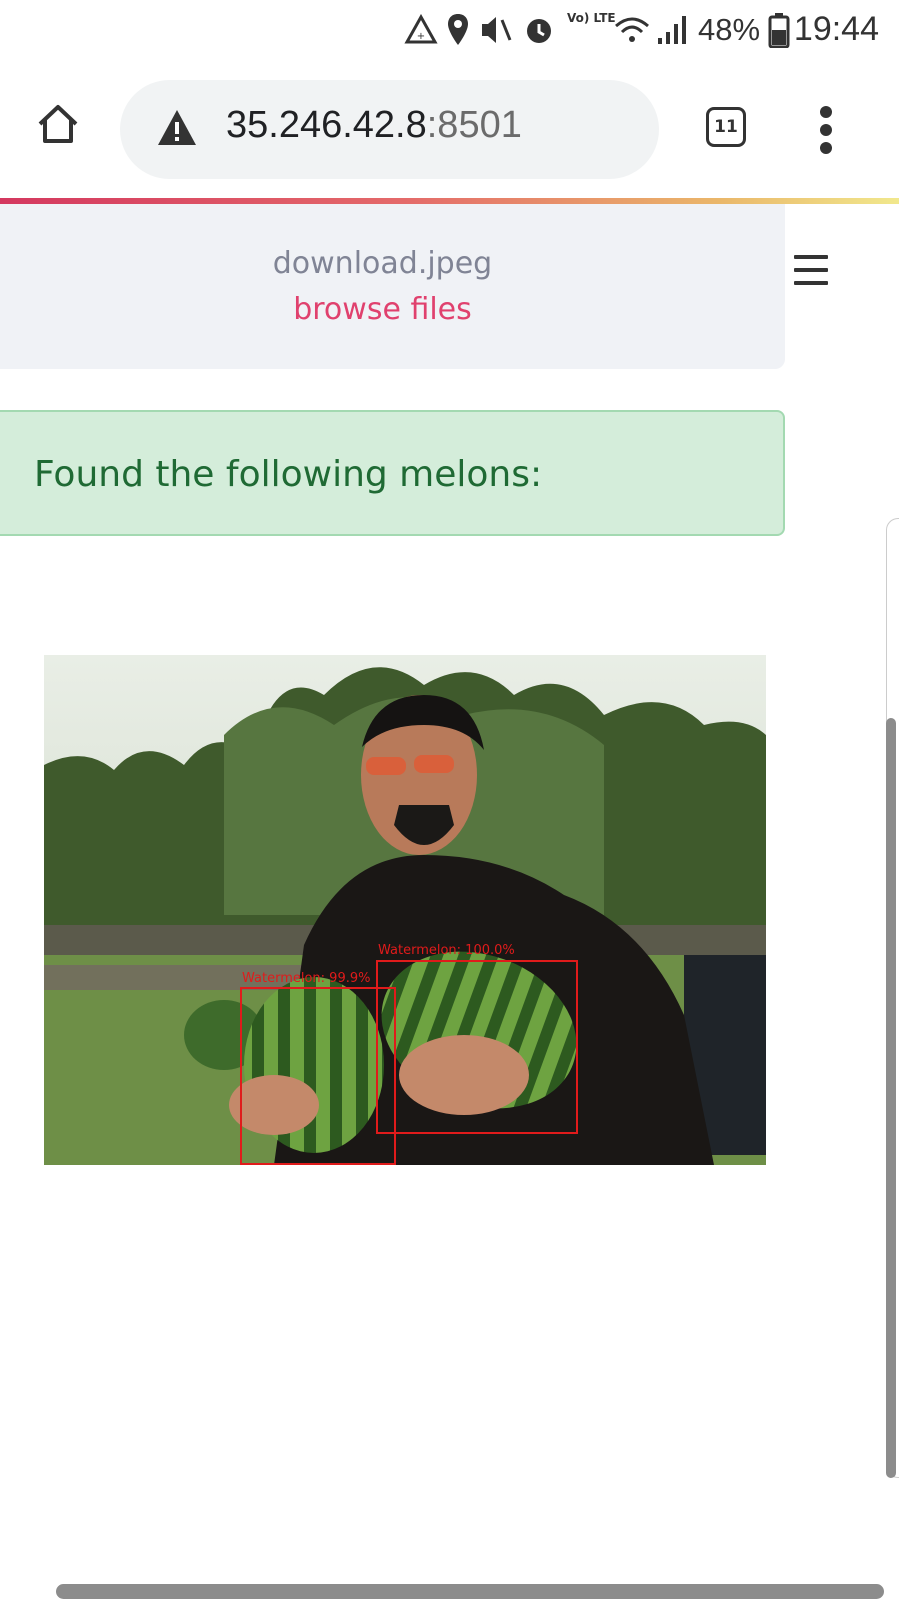 This screenshot has height=1599, width=899. Describe the element at coordinates (729, 29) in the screenshot. I see `battery-percent: 48%` at that location.